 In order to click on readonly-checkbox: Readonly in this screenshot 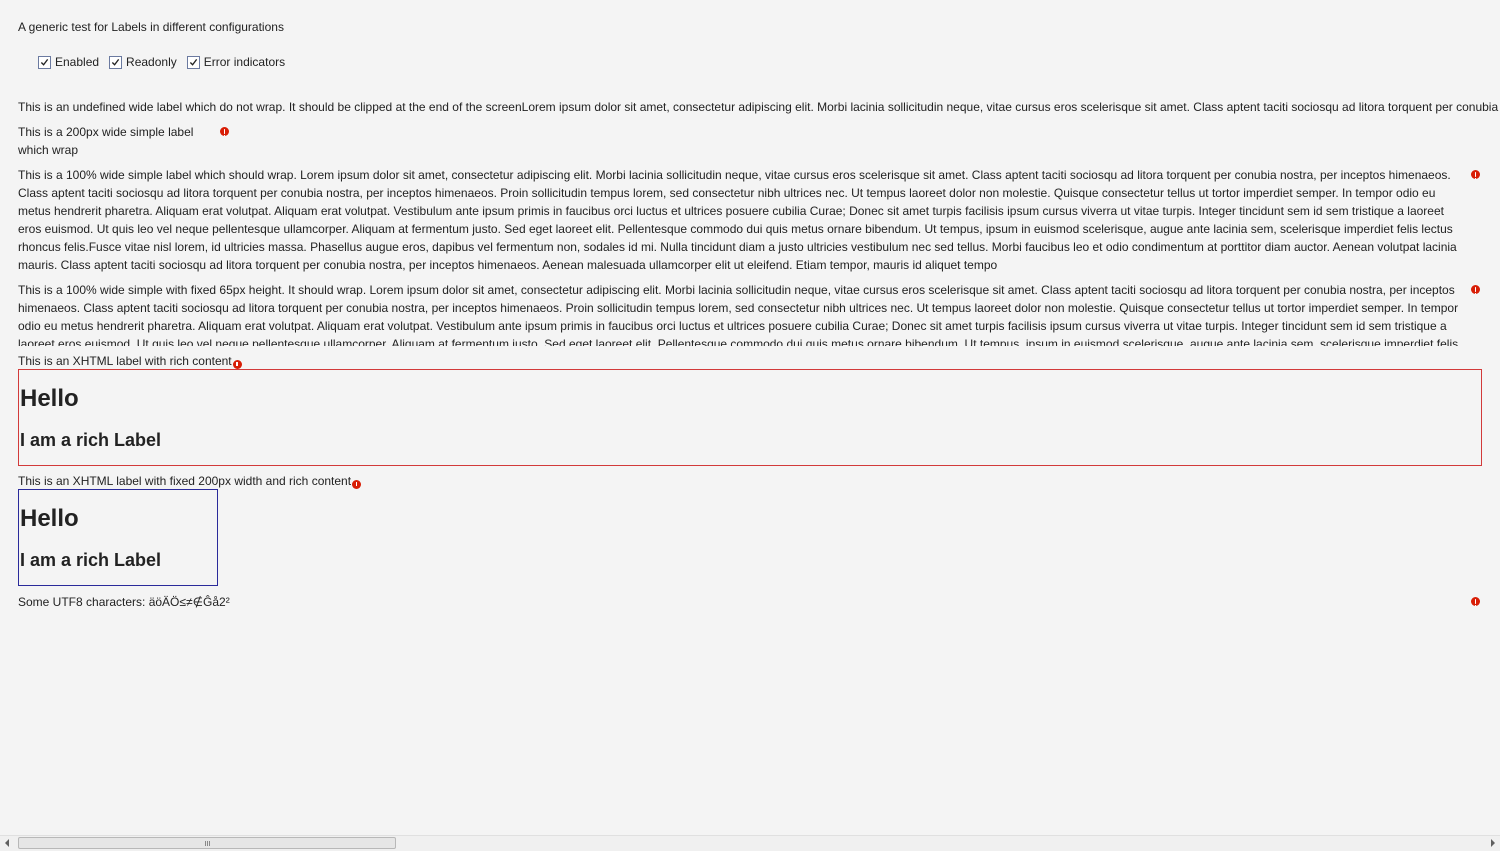, I will do `click(143, 62)`.